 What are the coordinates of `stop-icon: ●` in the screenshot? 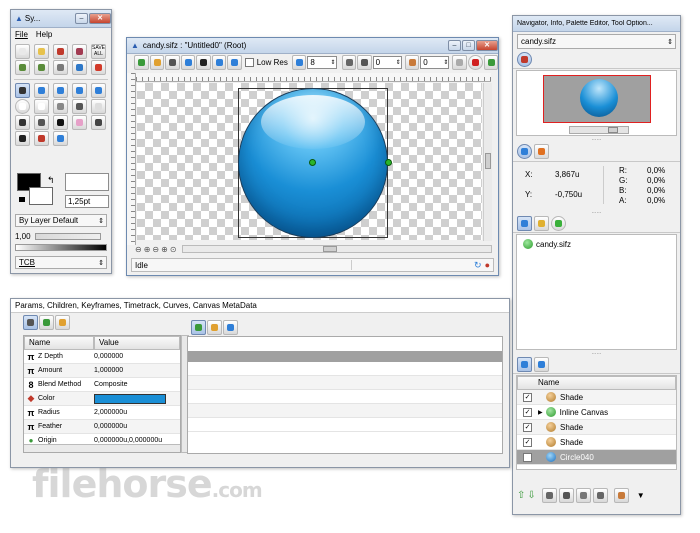 It's located at (487, 265).